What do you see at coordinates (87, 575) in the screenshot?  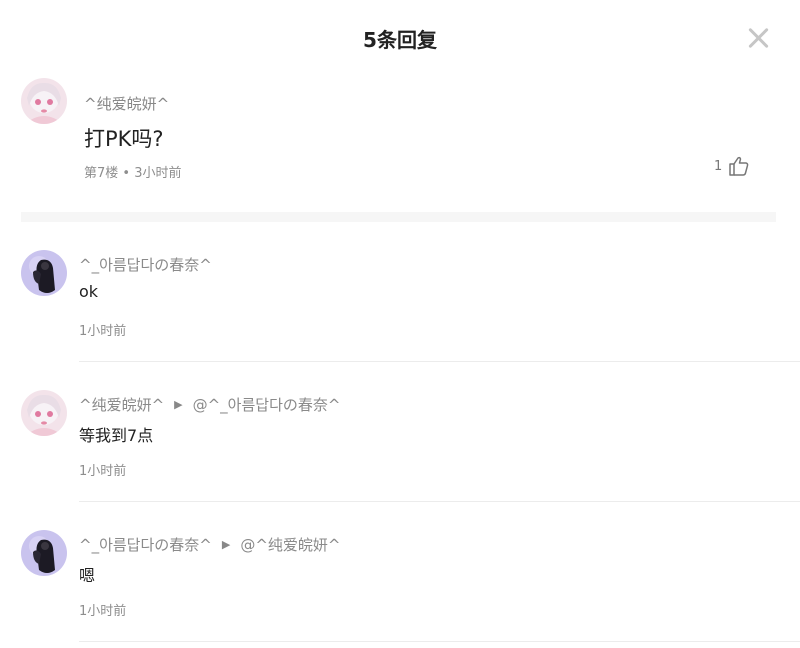 I see `reply-content: 嗯` at bounding box center [87, 575].